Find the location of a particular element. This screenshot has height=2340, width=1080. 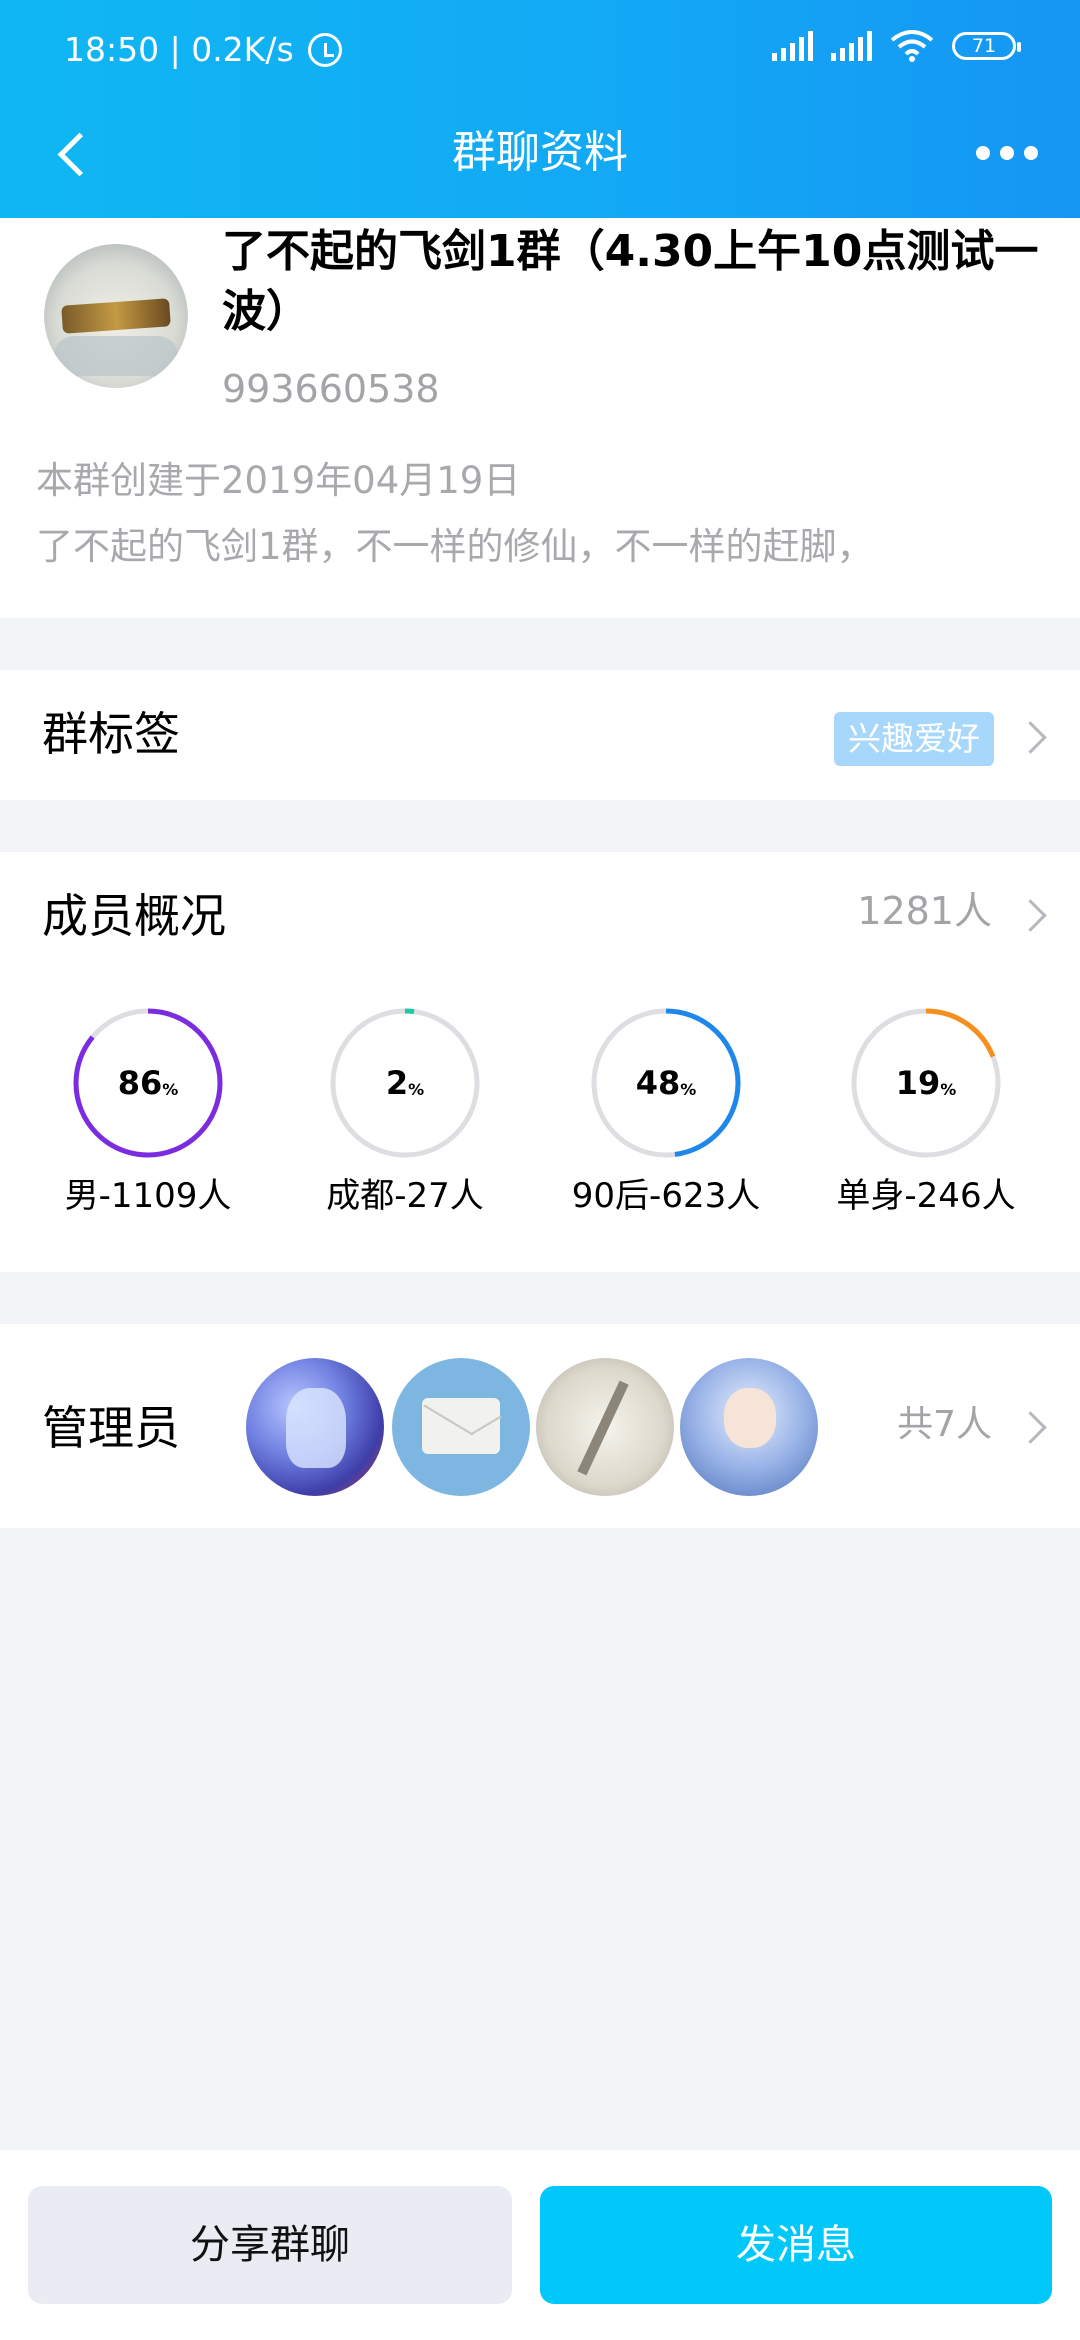

stat-label-single: 单身-246人 is located at coordinates (926, 1196).